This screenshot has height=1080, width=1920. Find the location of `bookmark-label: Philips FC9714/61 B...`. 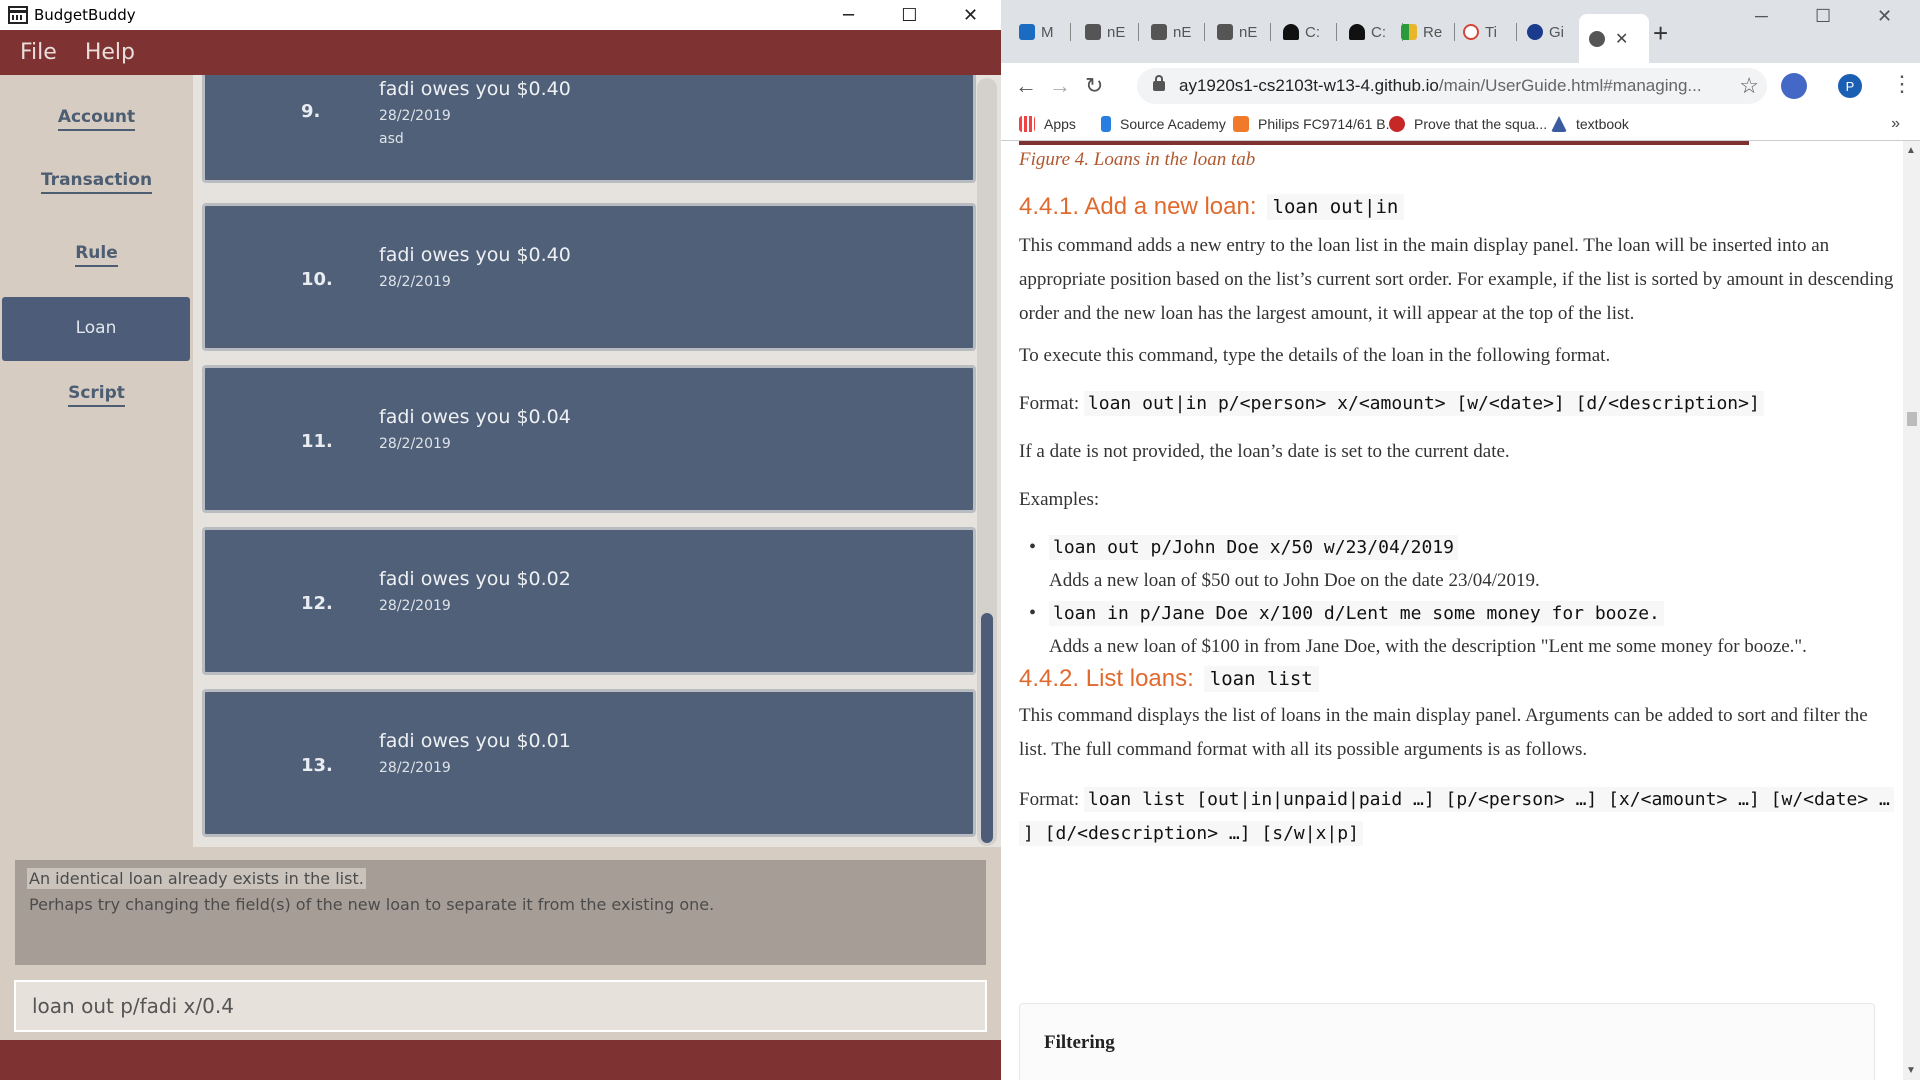

bookmark-label: Philips FC9714/61 B... is located at coordinates (1328, 124).